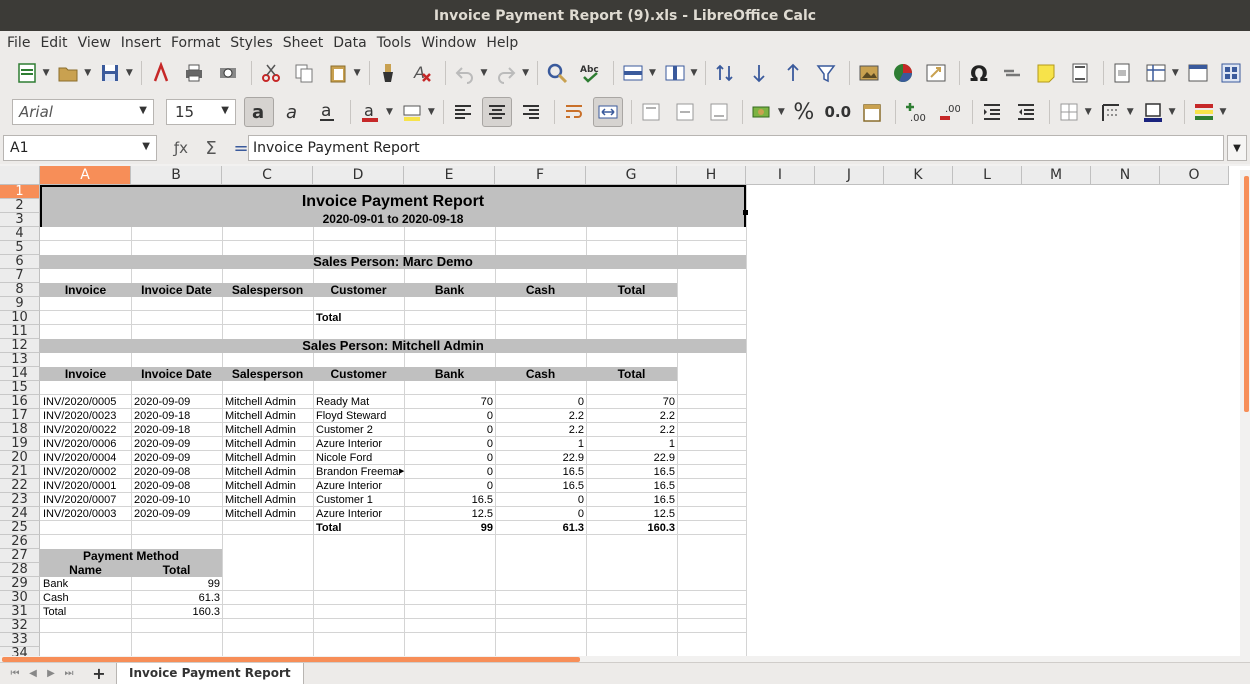 The width and height of the screenshot is (1250, 684). Describe the element at coordinates (719, 112) in the screenshot. I see `align-bottom-button` at that location.